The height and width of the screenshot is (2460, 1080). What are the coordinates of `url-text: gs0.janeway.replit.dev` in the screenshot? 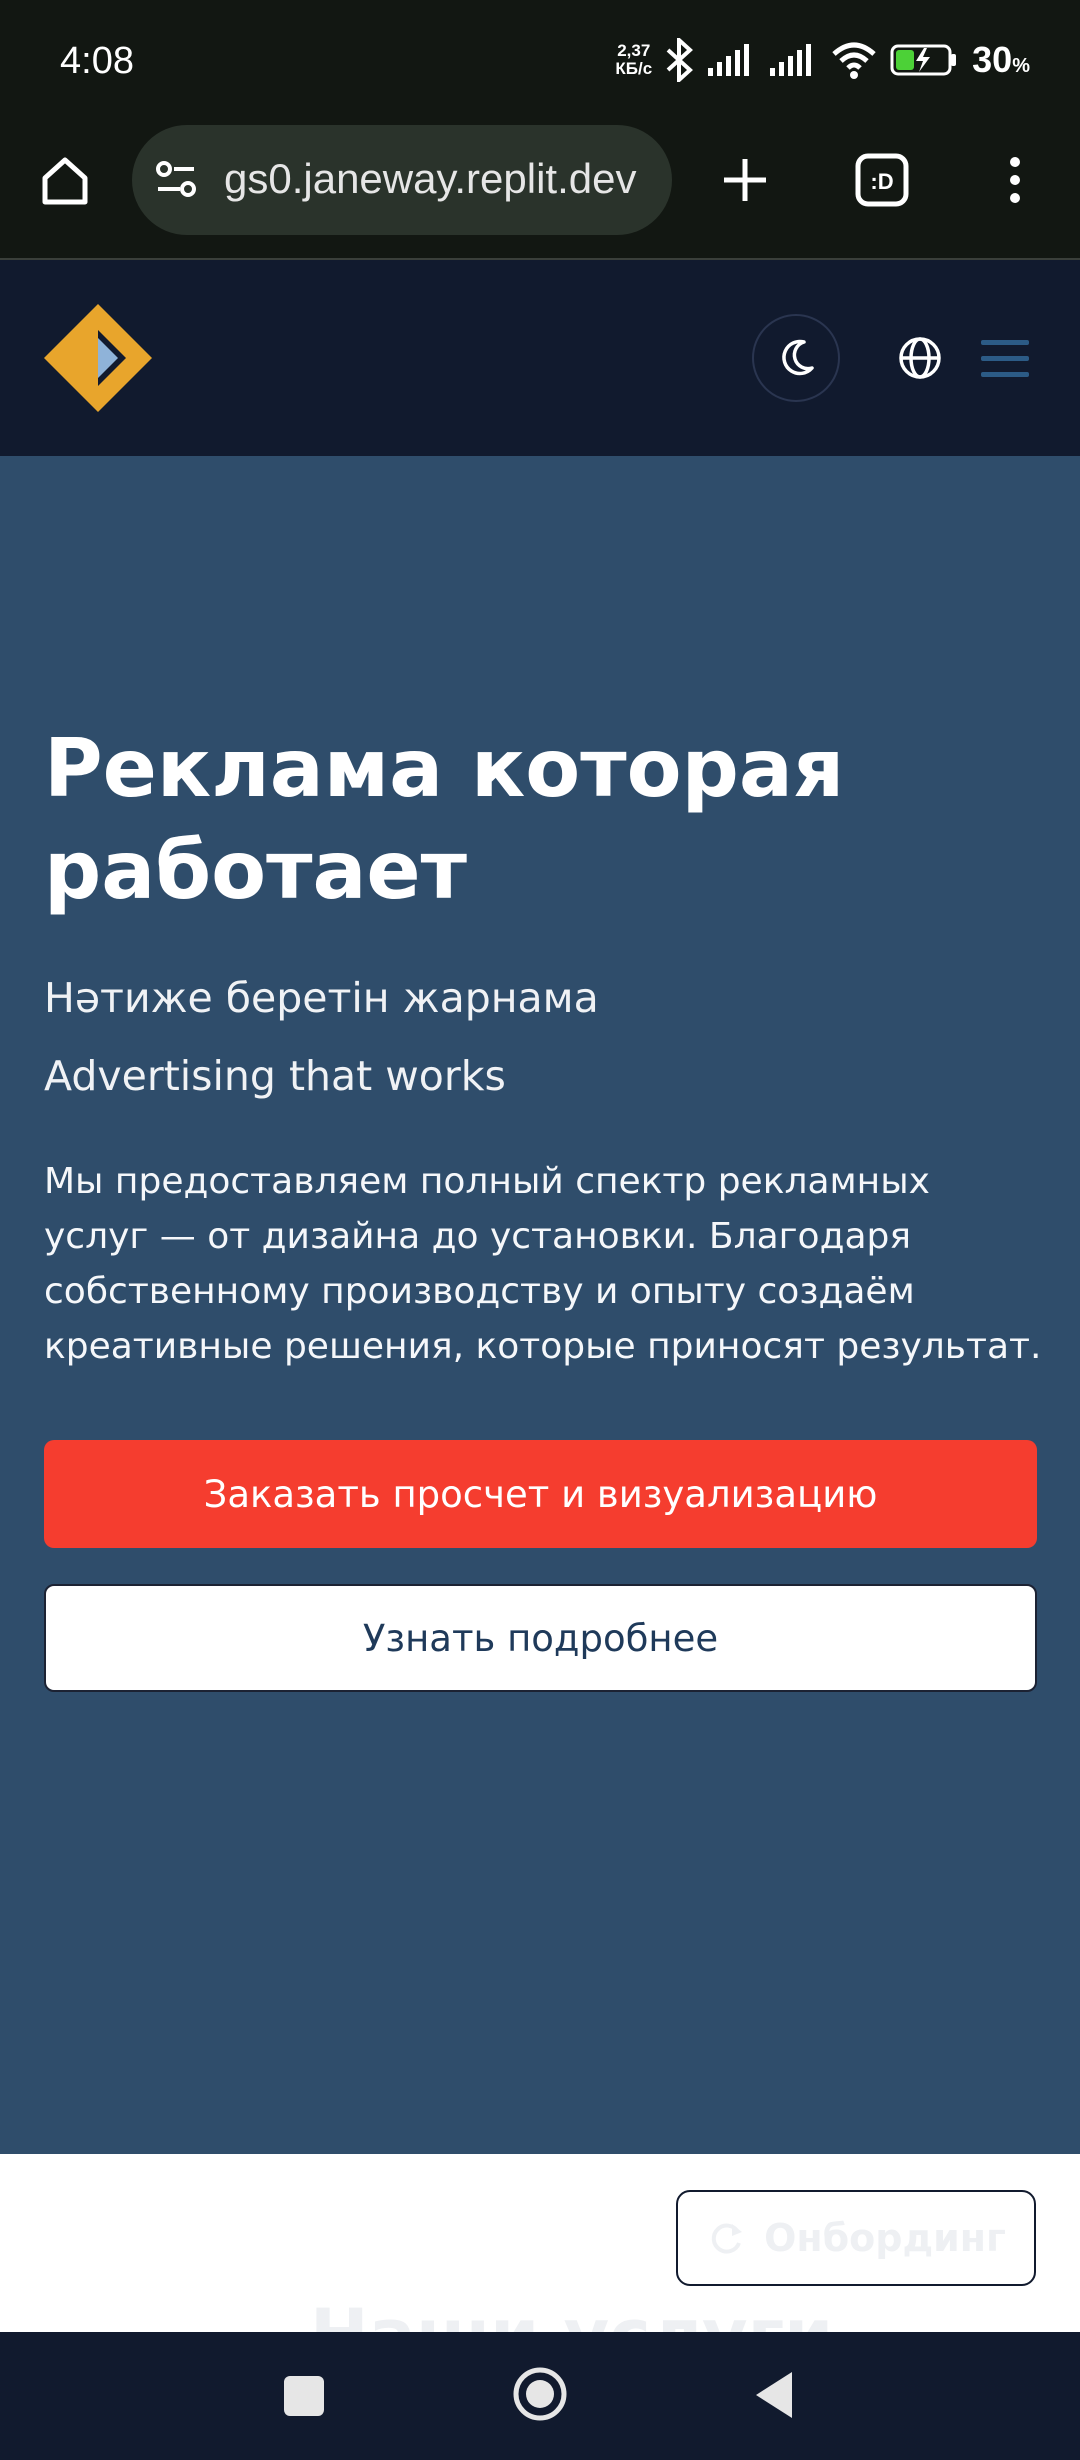 It's located at (430, 178).